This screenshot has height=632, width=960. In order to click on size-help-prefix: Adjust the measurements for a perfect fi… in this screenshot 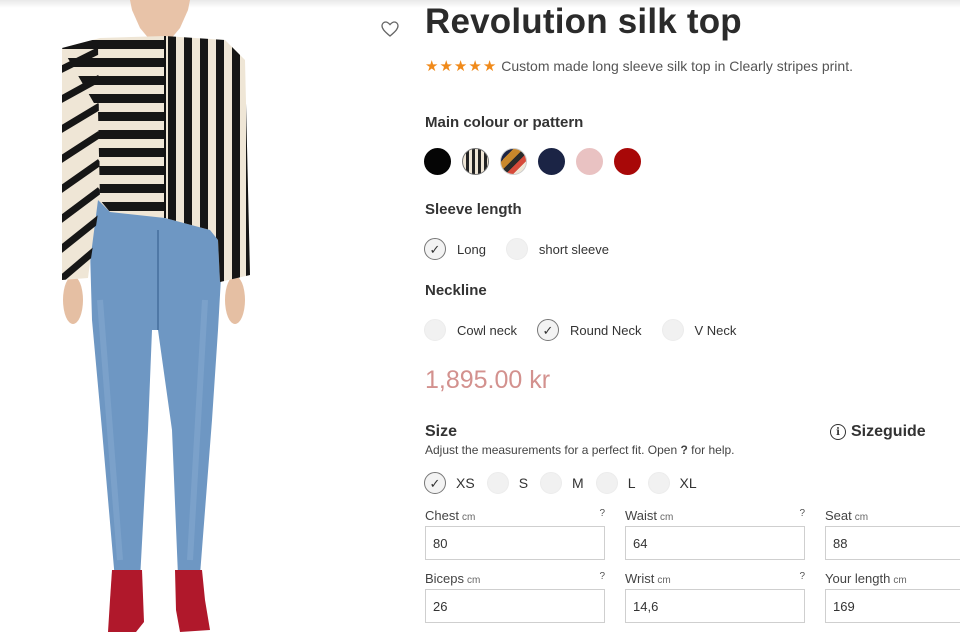, I will do `click(553, 450)`.